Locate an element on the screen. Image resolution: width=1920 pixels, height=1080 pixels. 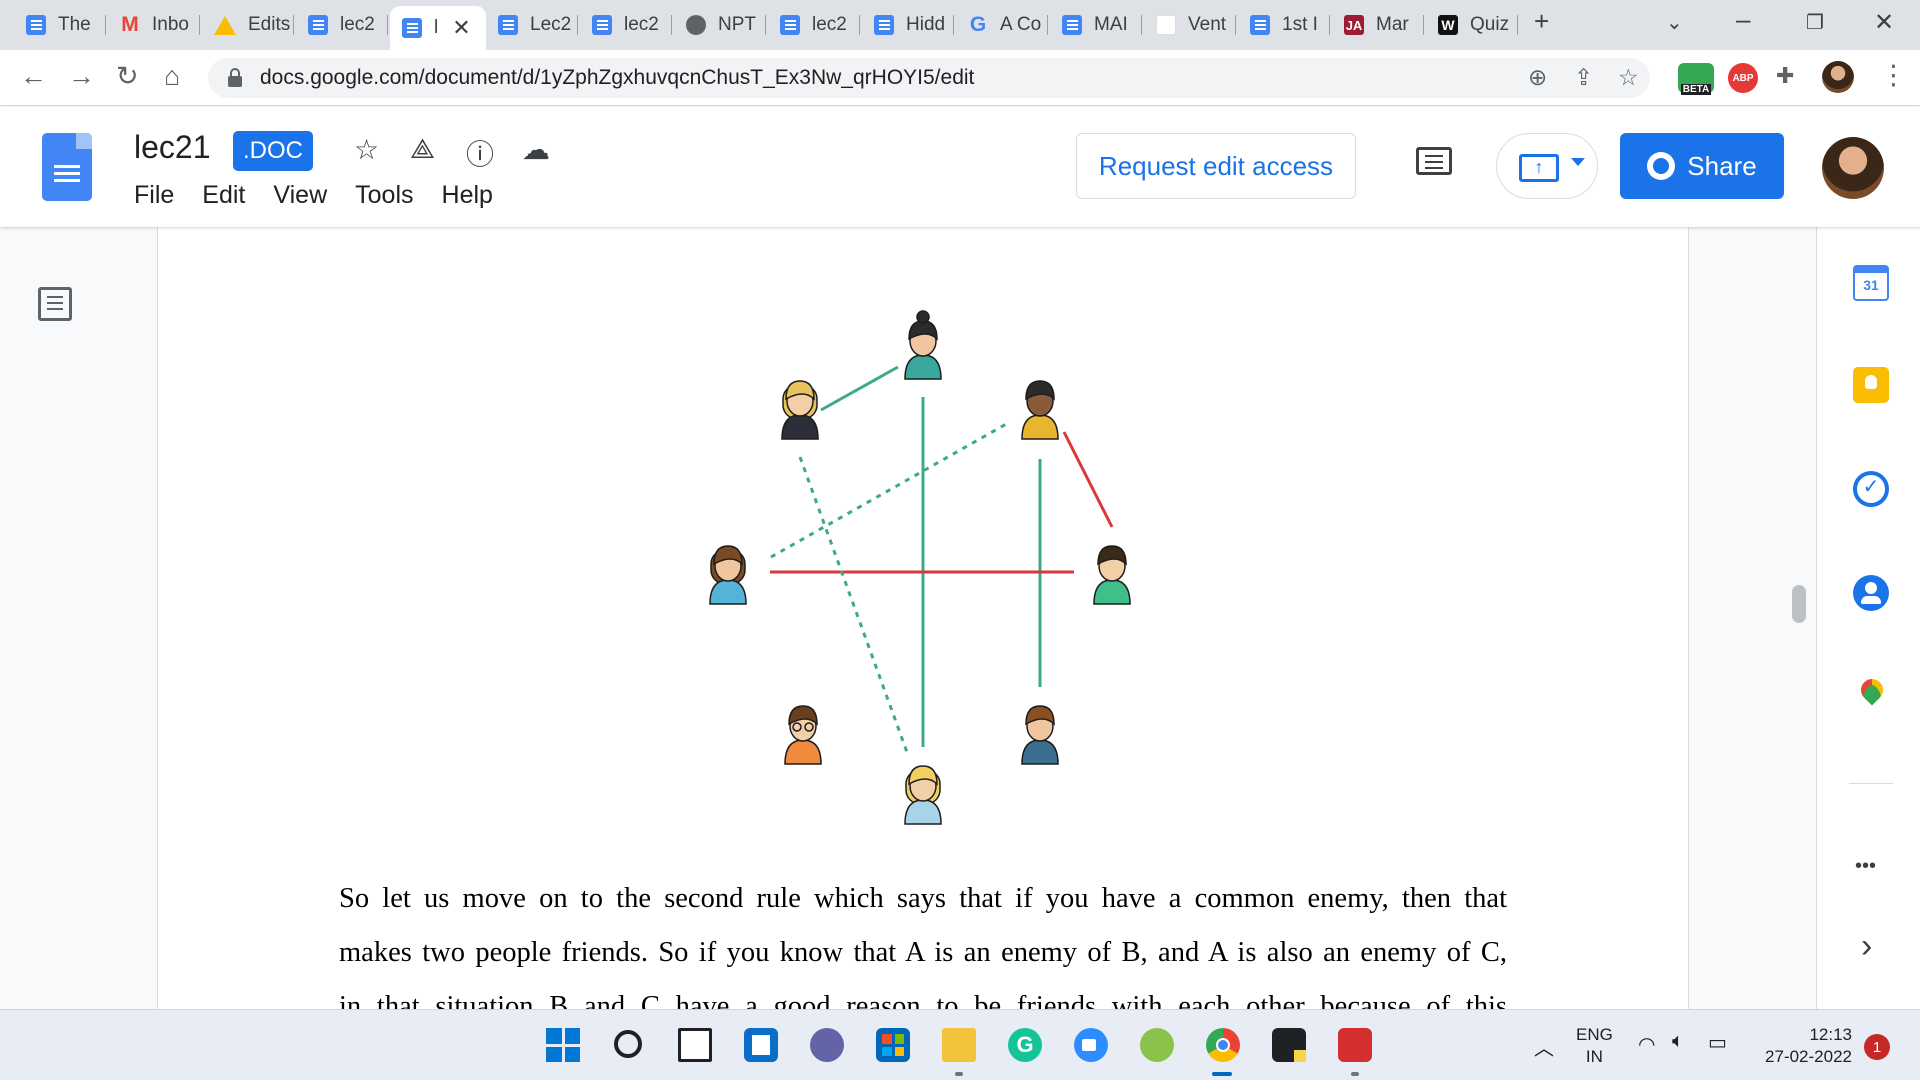
zoom-app-icon is located at coordinates (1091, 1045).